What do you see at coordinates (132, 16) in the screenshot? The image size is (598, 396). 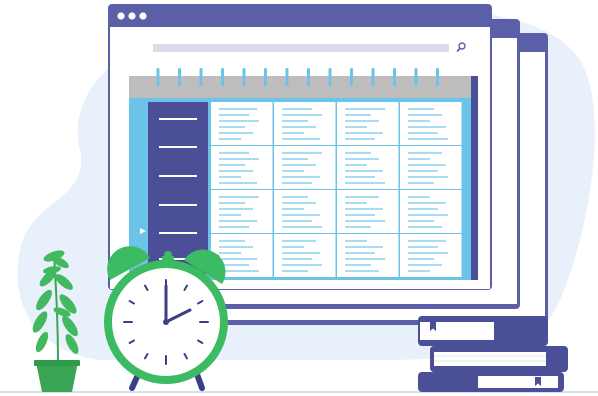 I see `window-dots-icon` at bounding box center [132, 16].